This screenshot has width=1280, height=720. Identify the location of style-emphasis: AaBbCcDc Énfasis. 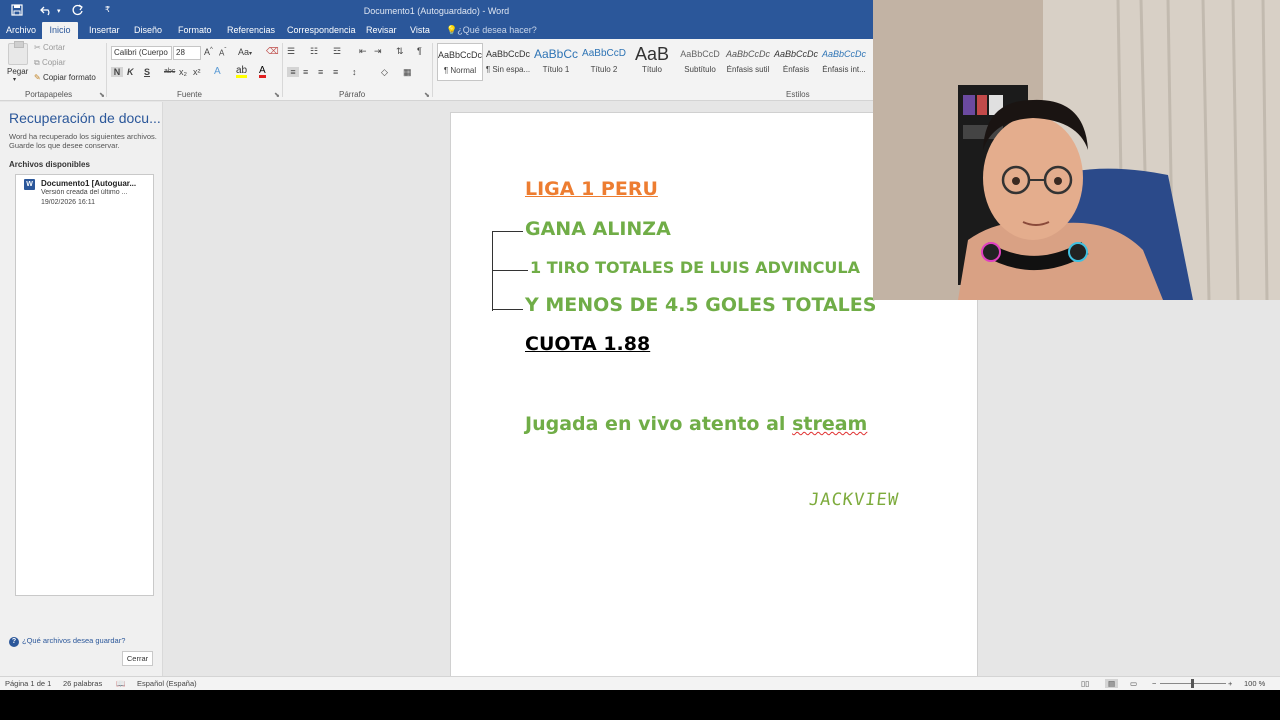
(796, 62).